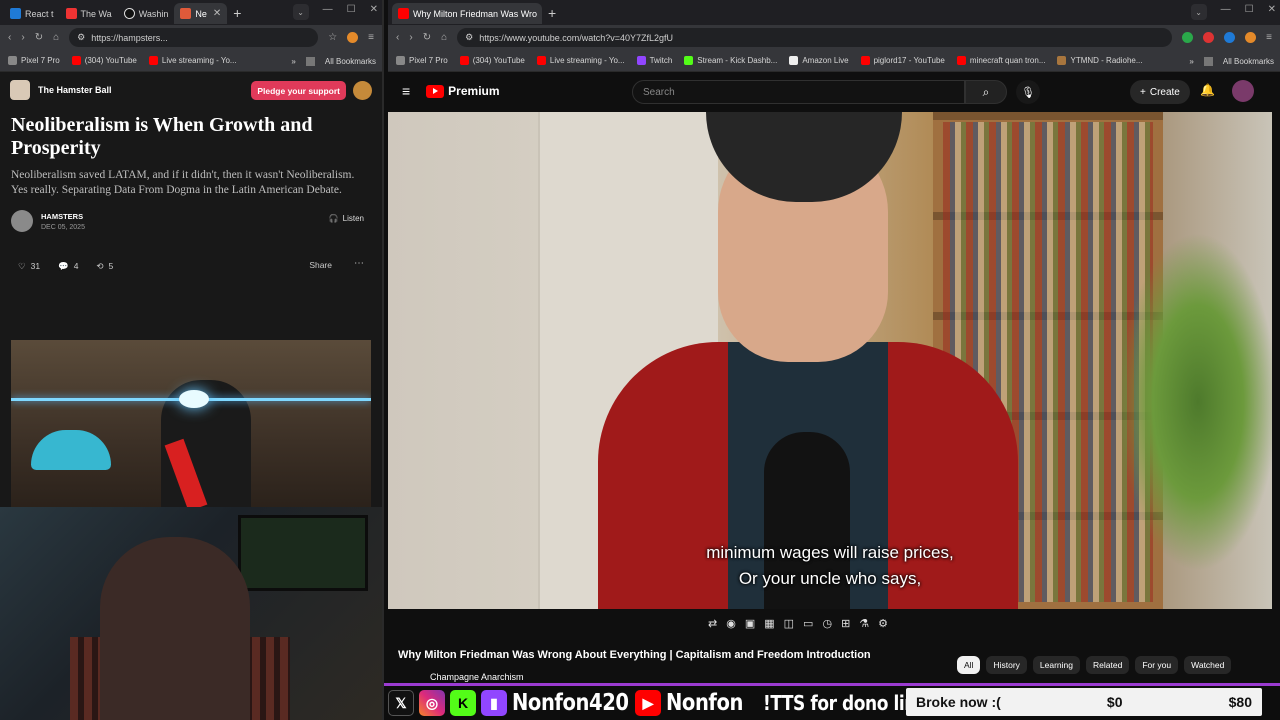  I want to click on filter-icon: ⚗, so click(864, 623).